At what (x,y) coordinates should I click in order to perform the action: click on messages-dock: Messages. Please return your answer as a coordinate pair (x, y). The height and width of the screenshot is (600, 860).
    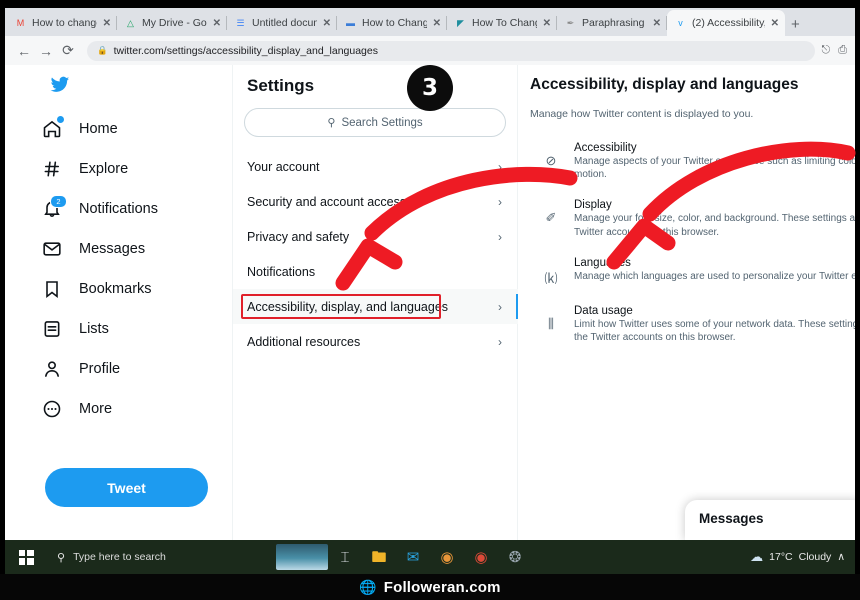
    Looking at the image, I should click on (770, 520).